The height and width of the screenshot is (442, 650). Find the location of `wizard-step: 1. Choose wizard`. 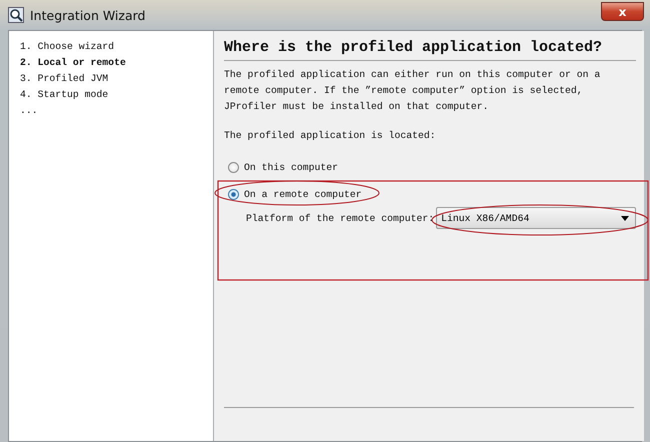

wizard-step: 1. Choose wizard is located at coordinates (116, 47).